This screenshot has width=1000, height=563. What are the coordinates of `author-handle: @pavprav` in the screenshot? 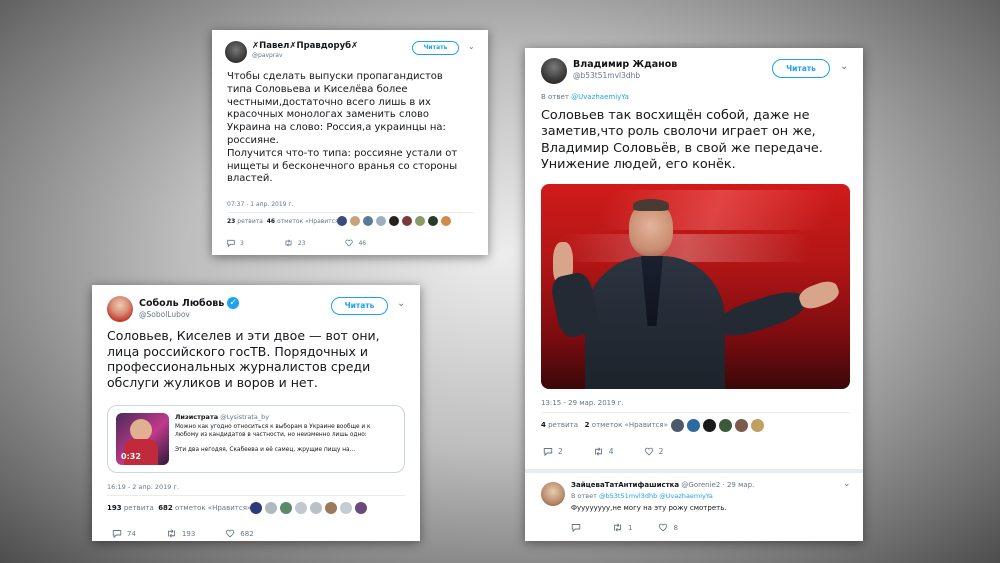 It's located at (267, 55).